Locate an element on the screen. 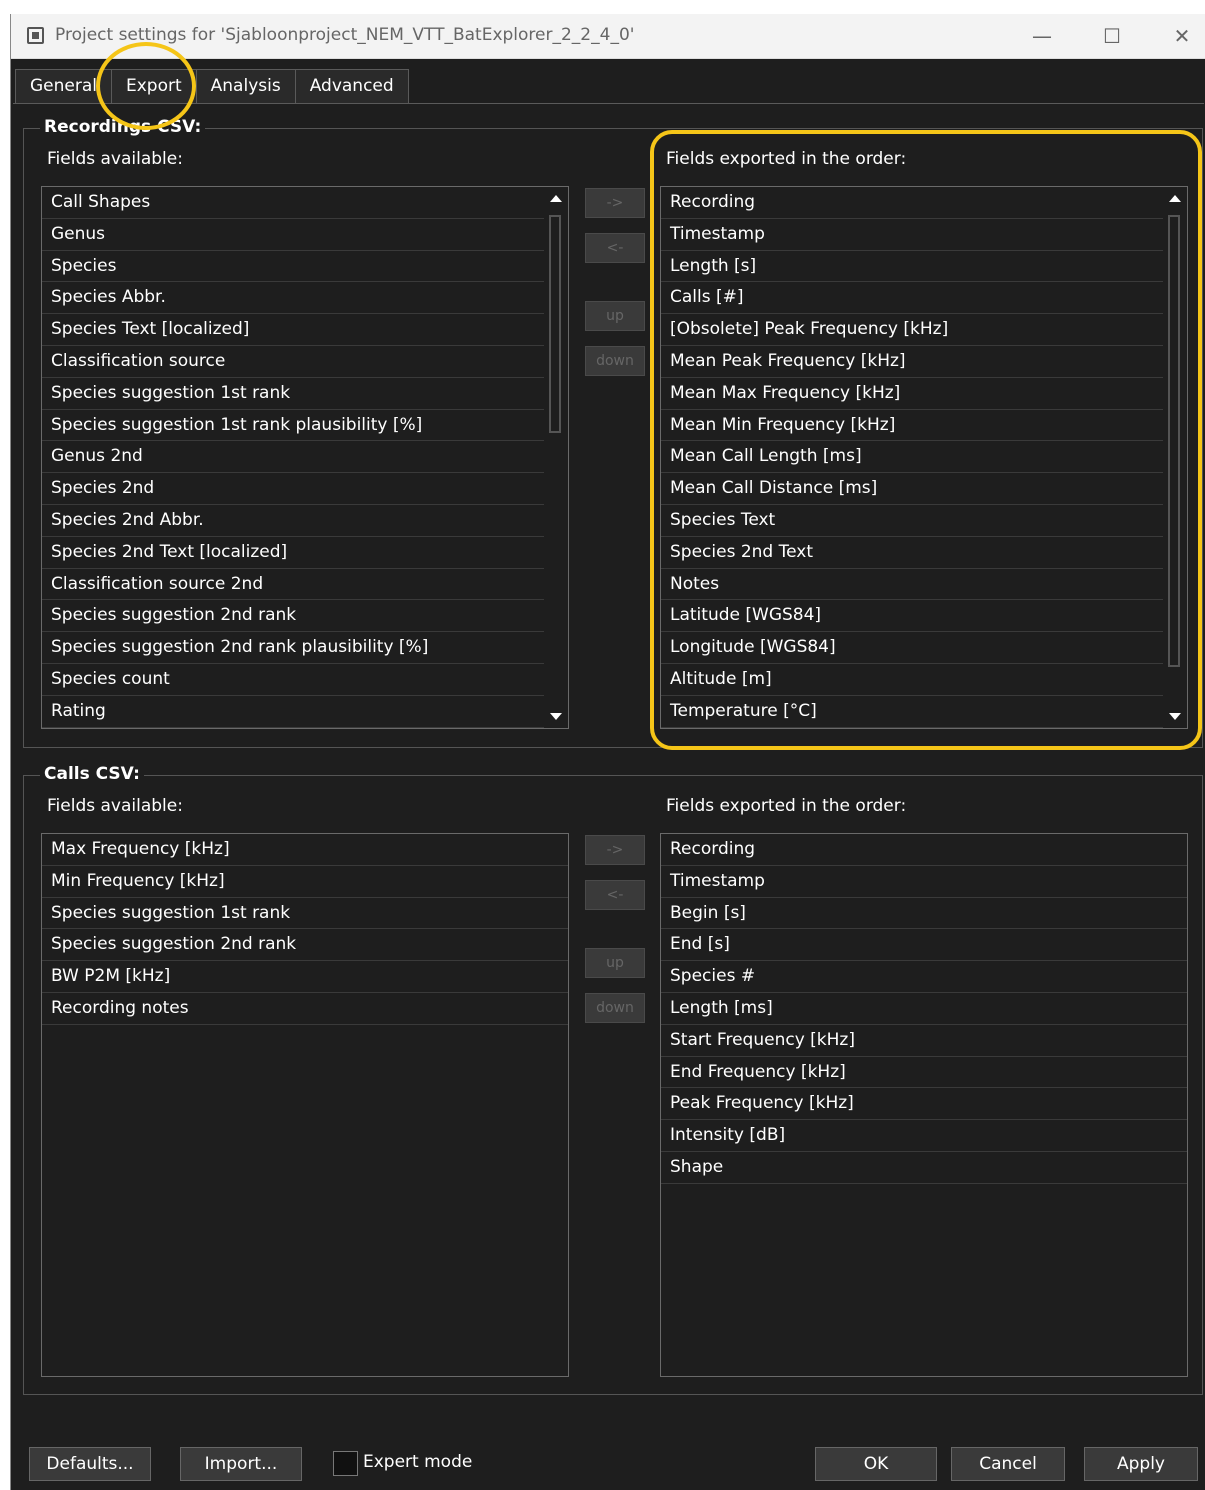 This screenshot has width=1205, height=1490. recordings-available-label: Fields available: is located at coordinates (115, 159).